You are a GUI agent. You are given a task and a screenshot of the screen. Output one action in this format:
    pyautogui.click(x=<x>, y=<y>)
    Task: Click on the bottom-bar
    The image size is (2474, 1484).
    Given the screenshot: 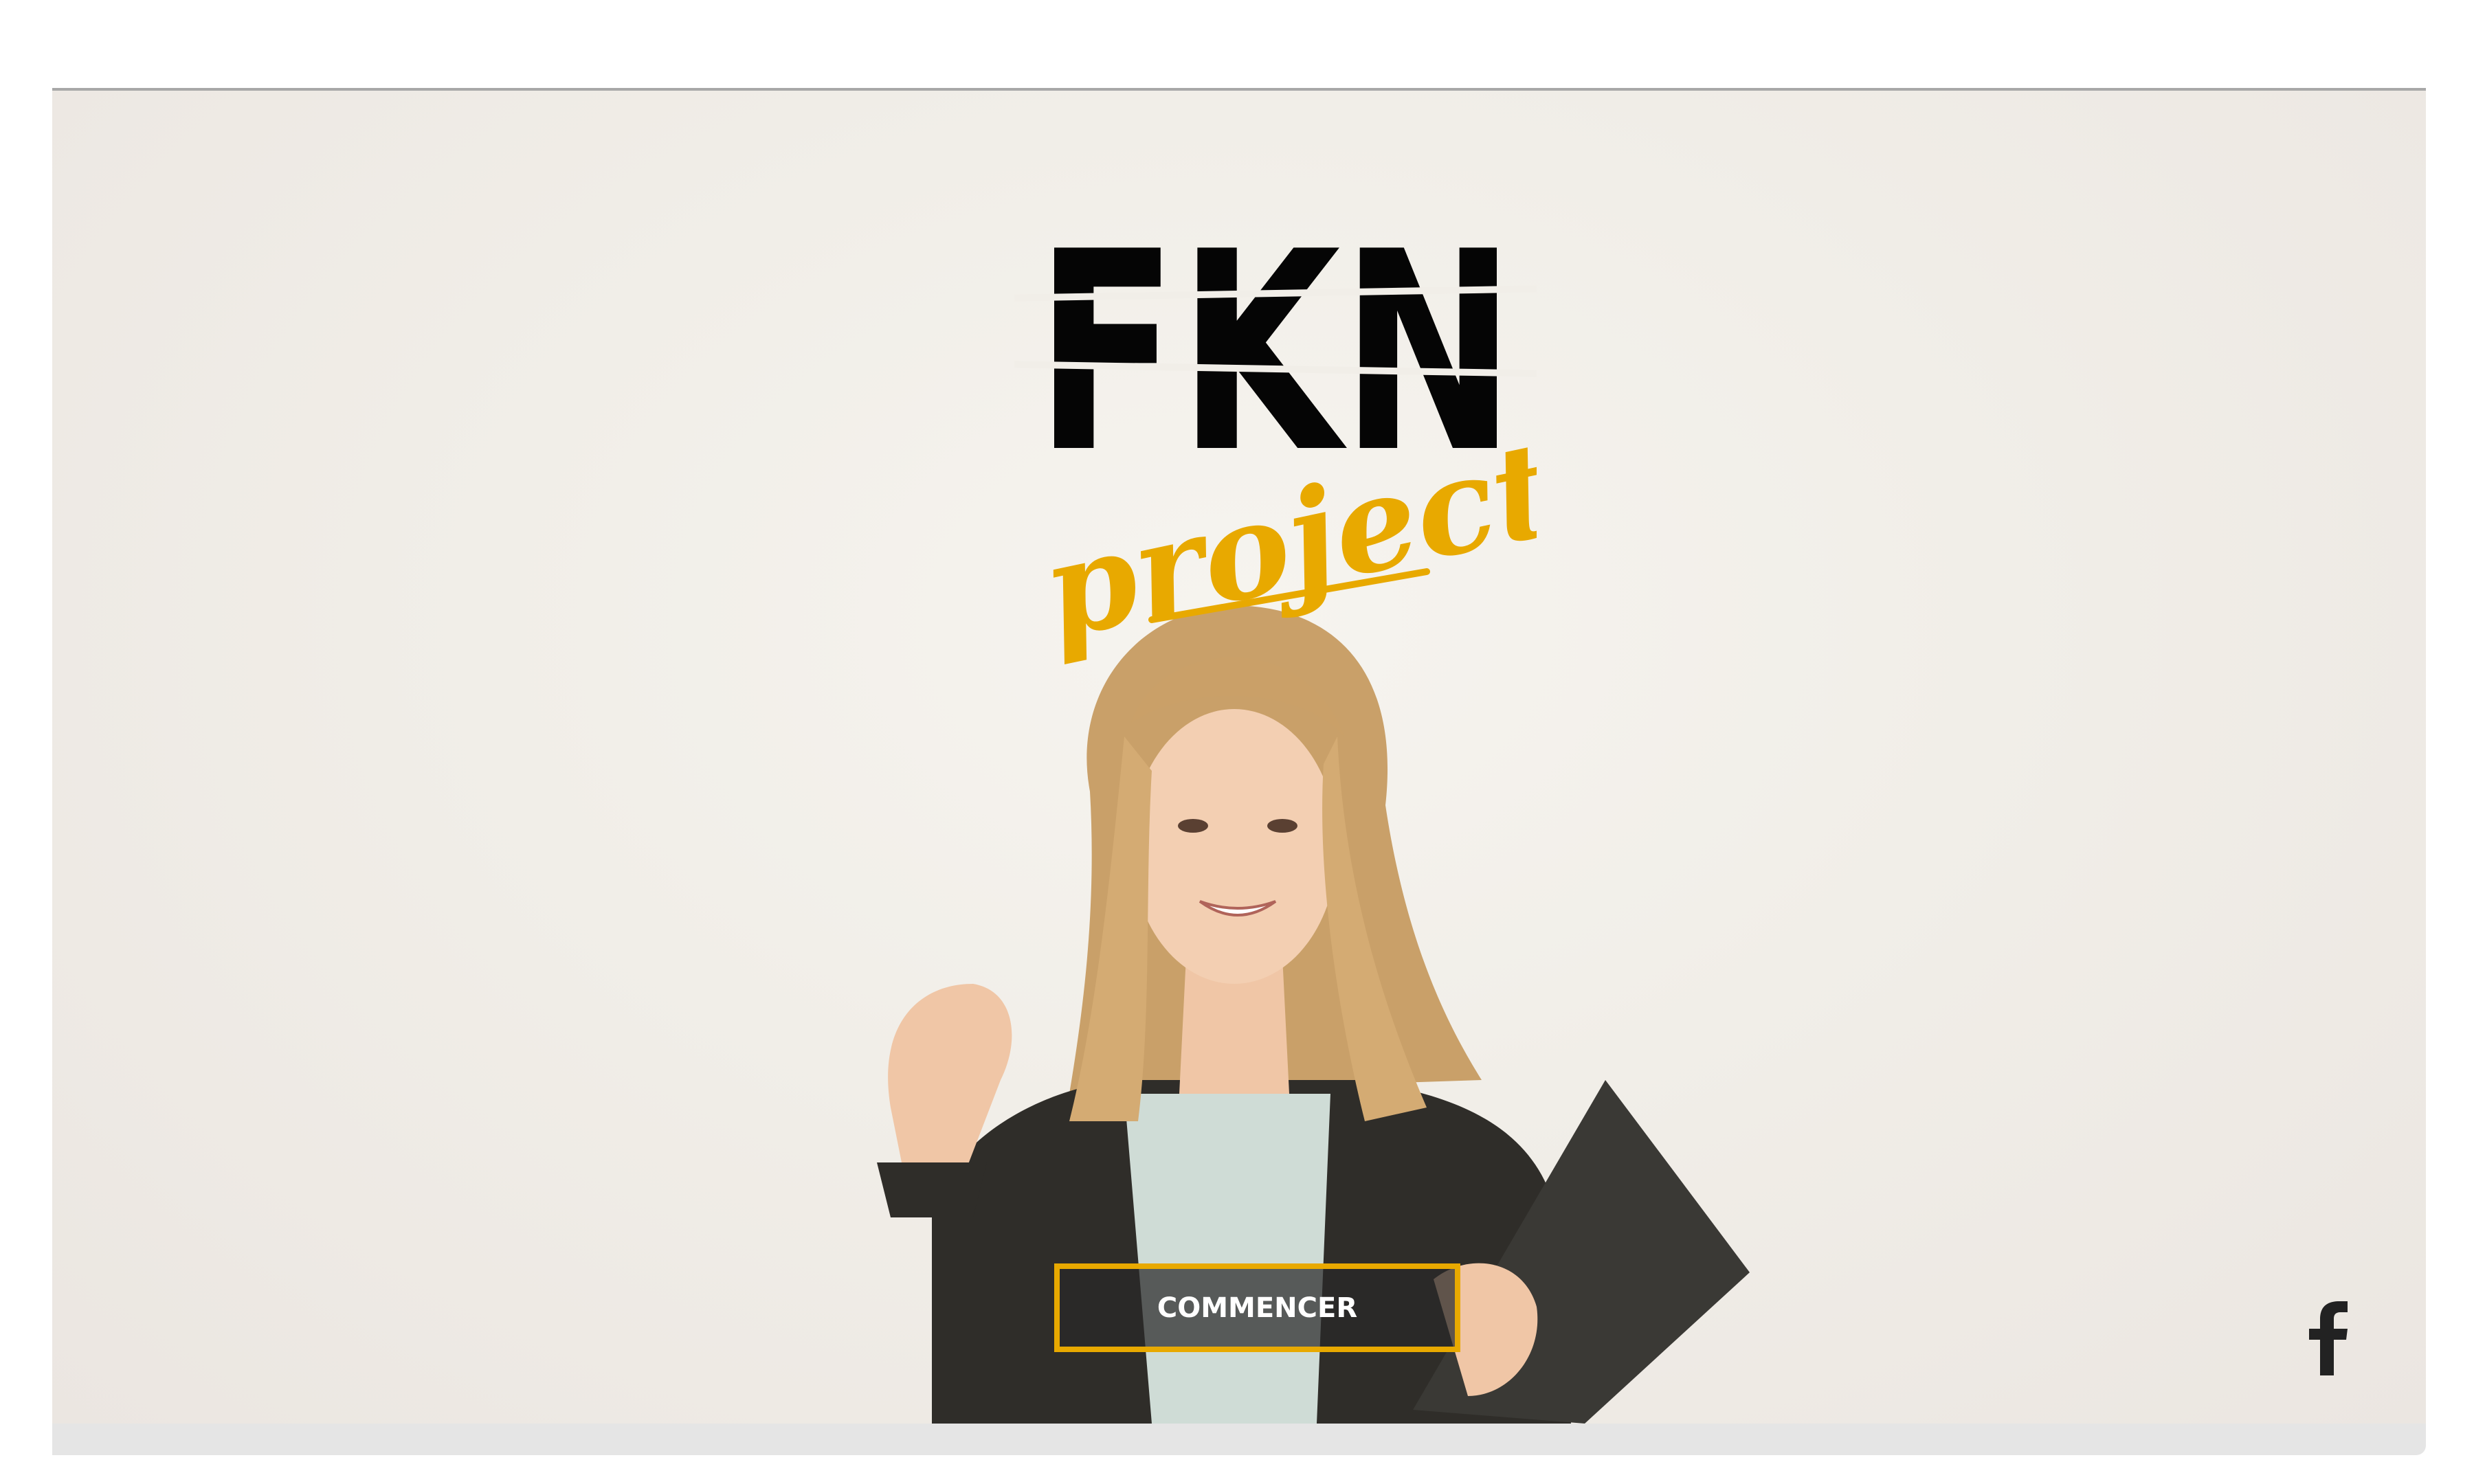 What is the action you would take?
    pyautogui.click(x=1239, y=1439)
    